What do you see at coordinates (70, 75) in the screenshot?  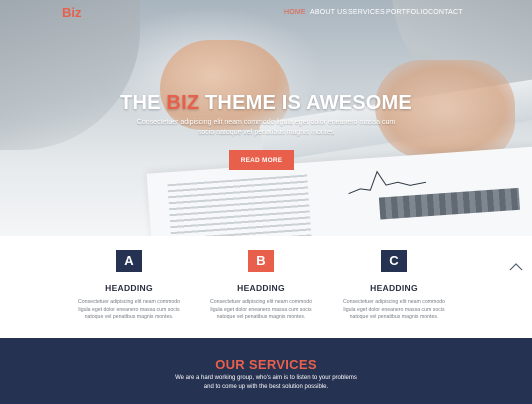 I see `hero-photo-sleeve-left` at bounding box center [70, 75].